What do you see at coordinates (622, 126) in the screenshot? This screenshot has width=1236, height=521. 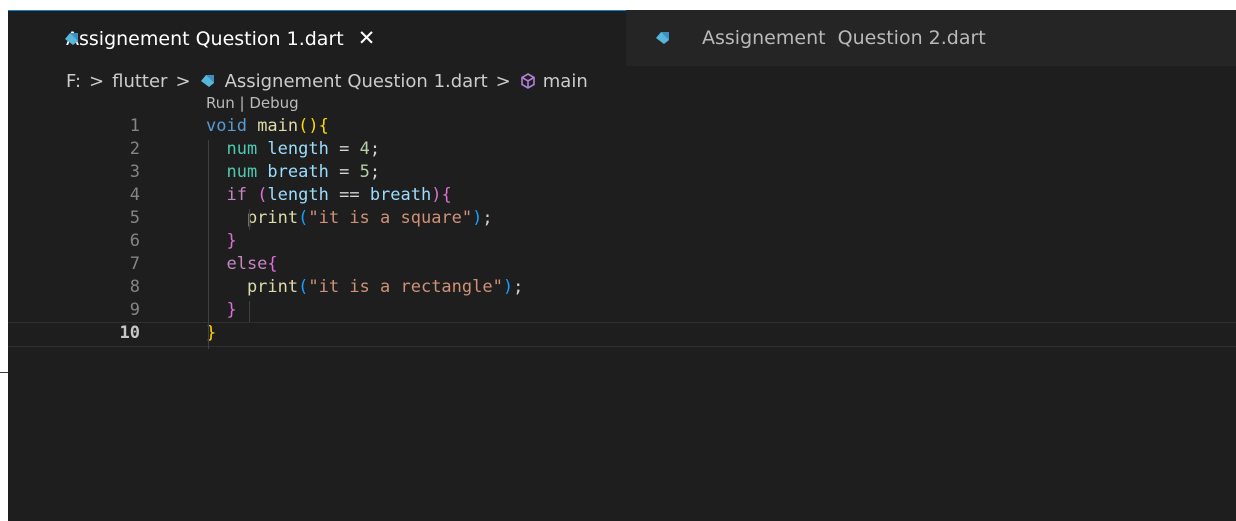 I see `code-line: 1 void main(){` at bounding box center [622, 126].